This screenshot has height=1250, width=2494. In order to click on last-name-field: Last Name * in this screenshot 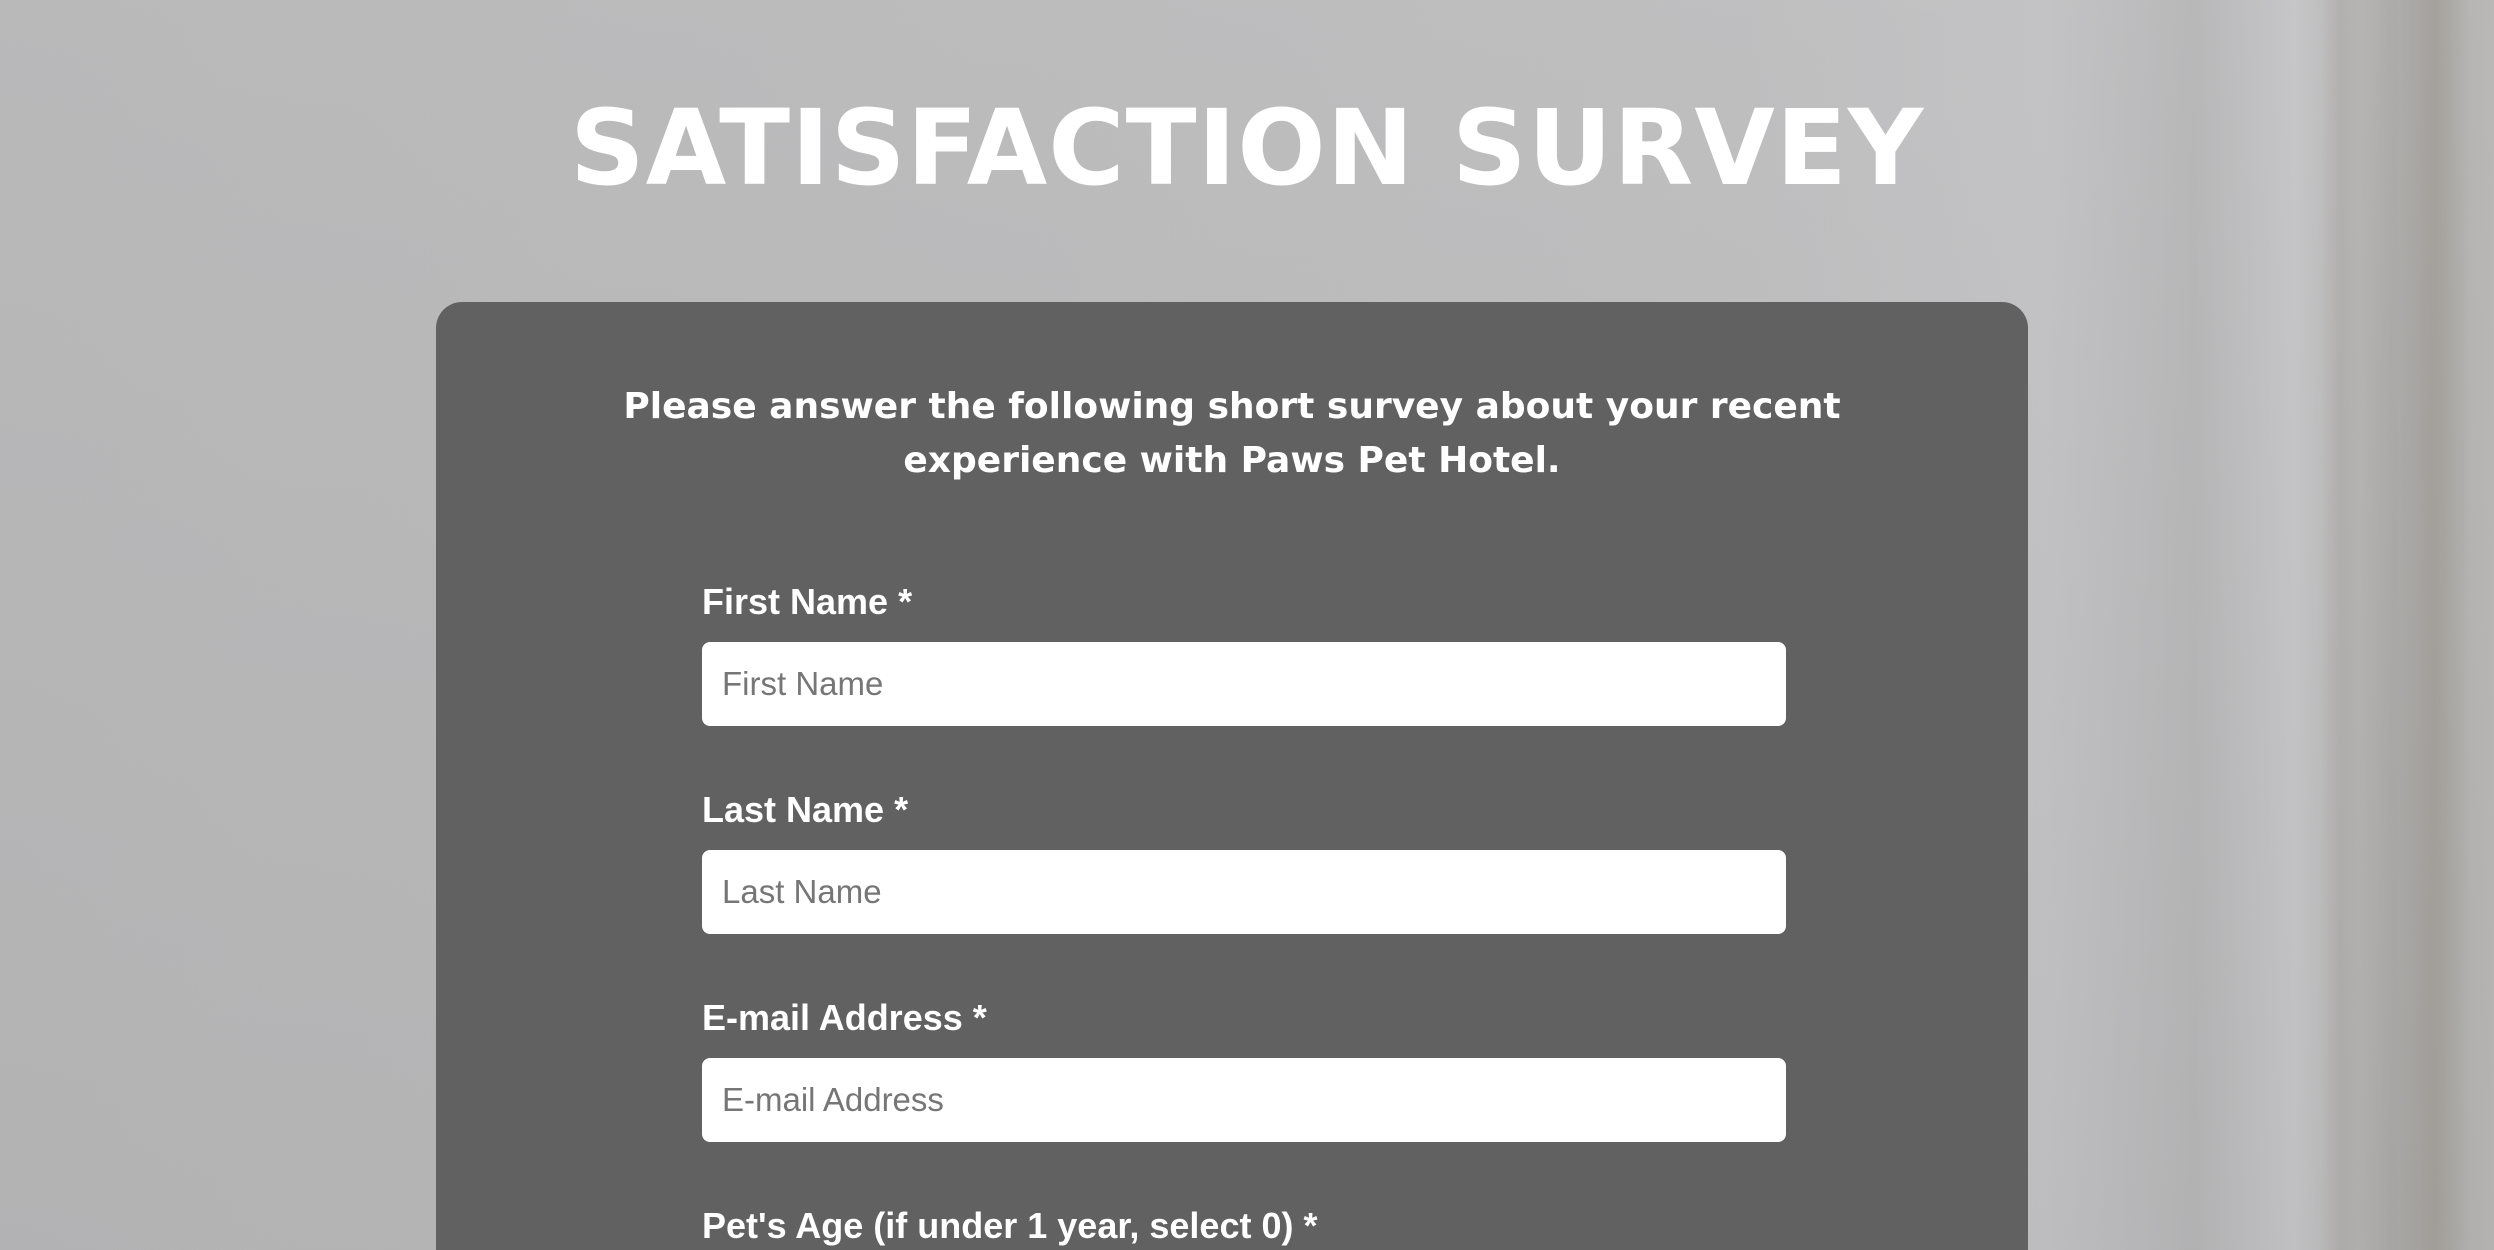, I will do `click(1244, 861)`.